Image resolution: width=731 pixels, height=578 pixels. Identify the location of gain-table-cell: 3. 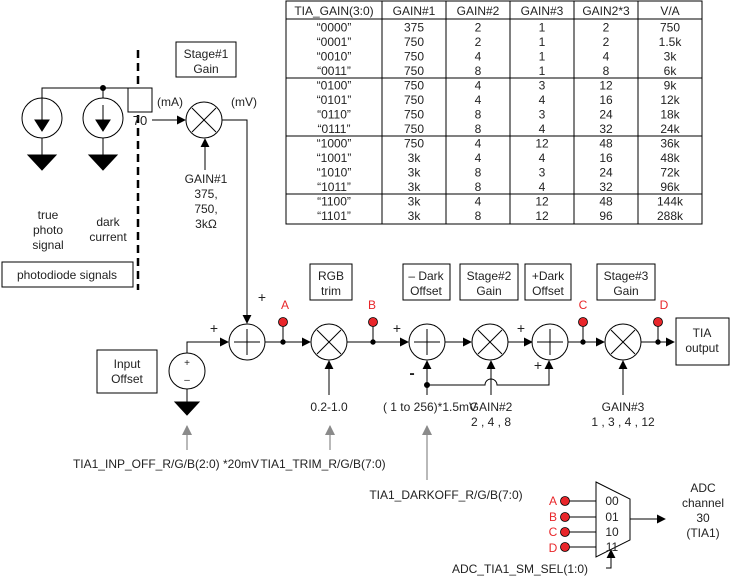
(542, 173).